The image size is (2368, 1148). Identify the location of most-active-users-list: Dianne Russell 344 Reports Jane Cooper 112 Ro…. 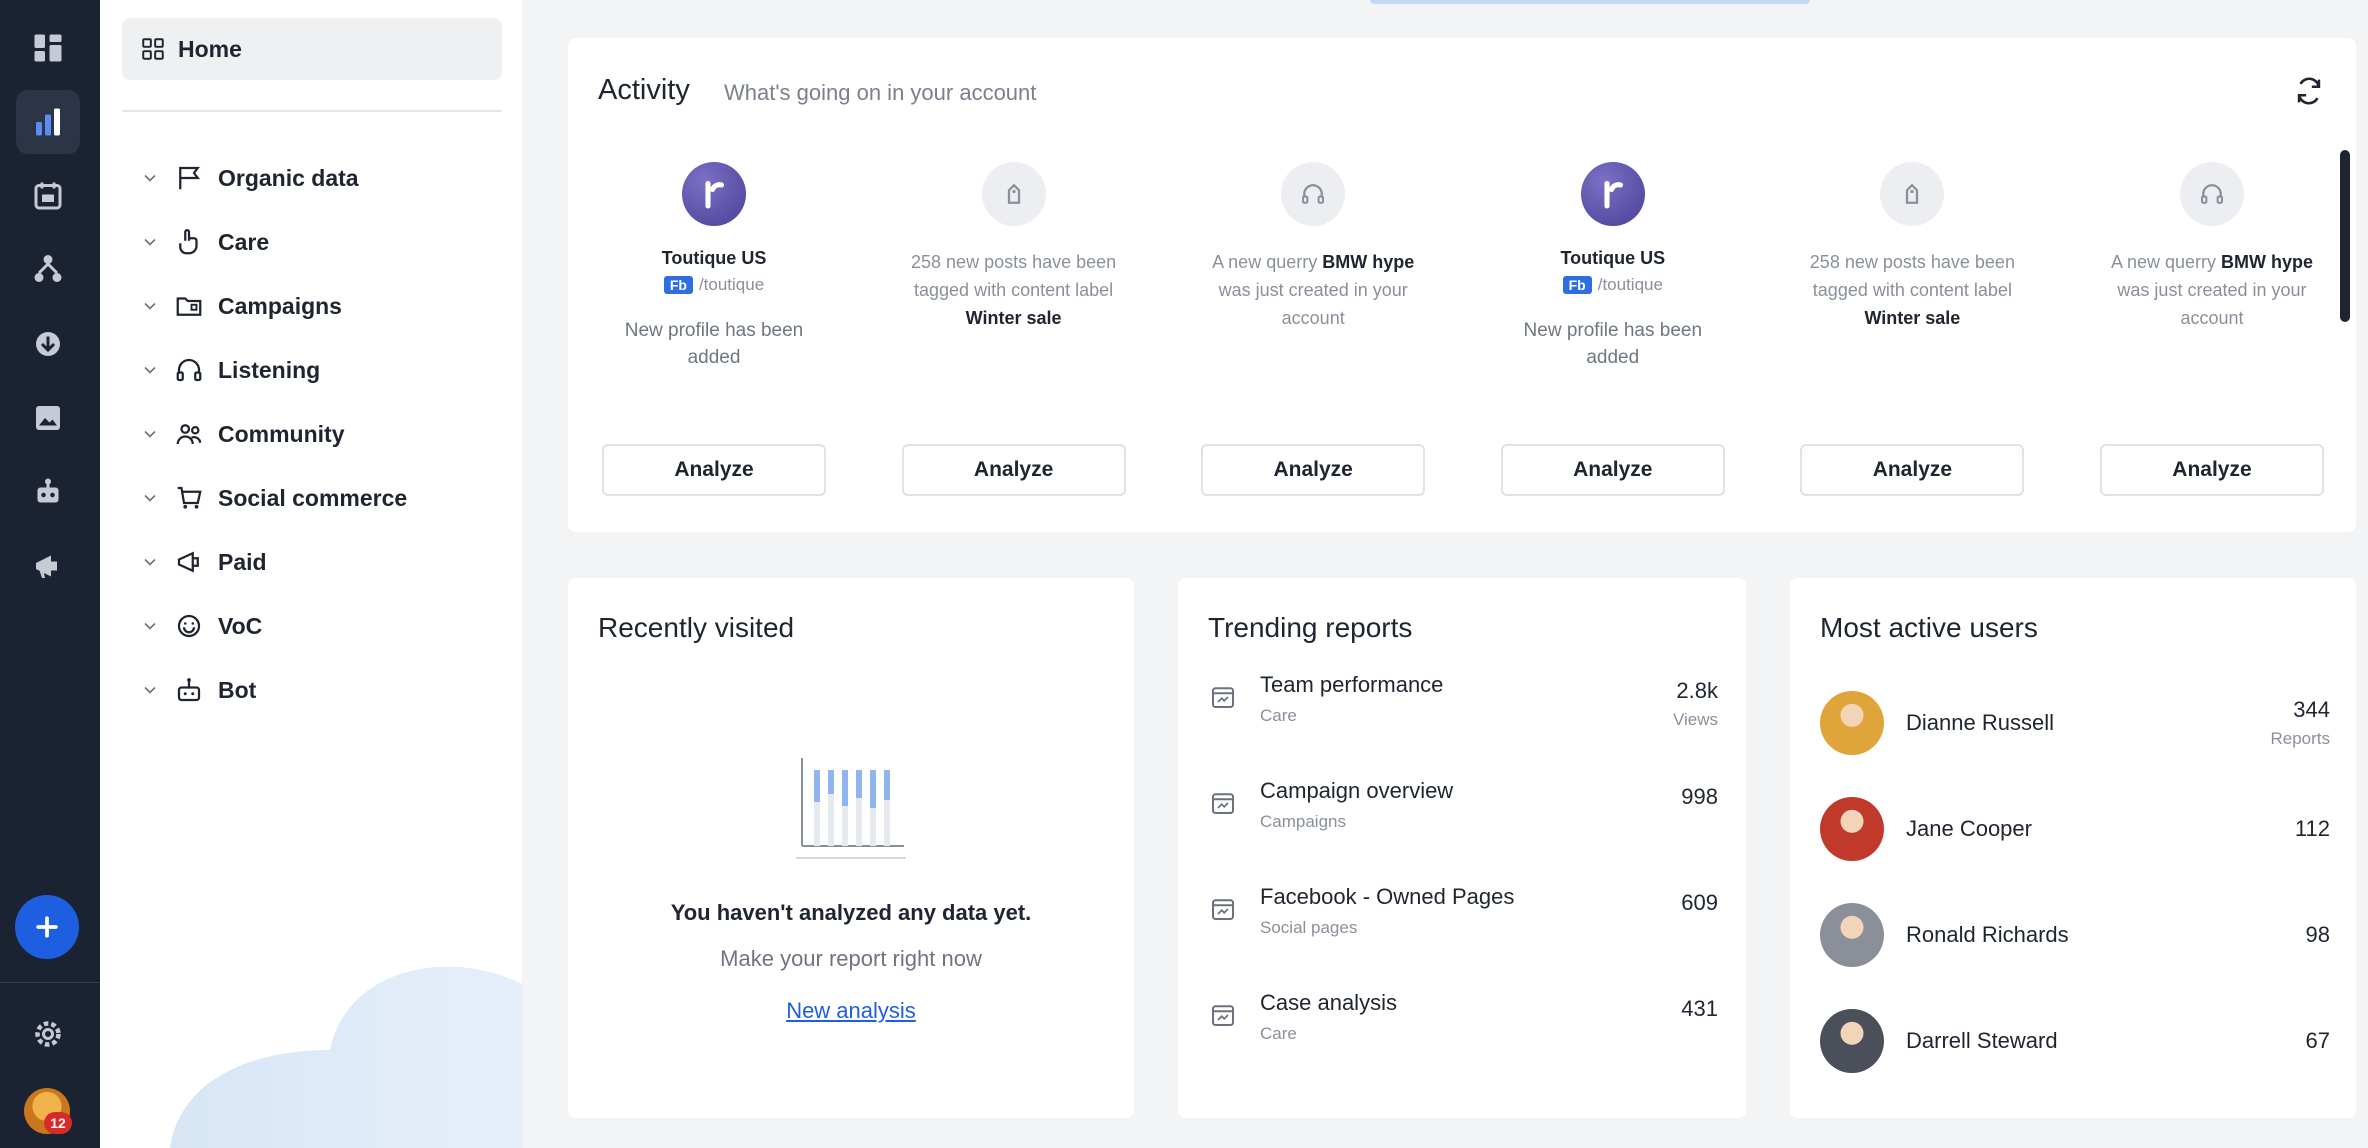
(2075, 882).